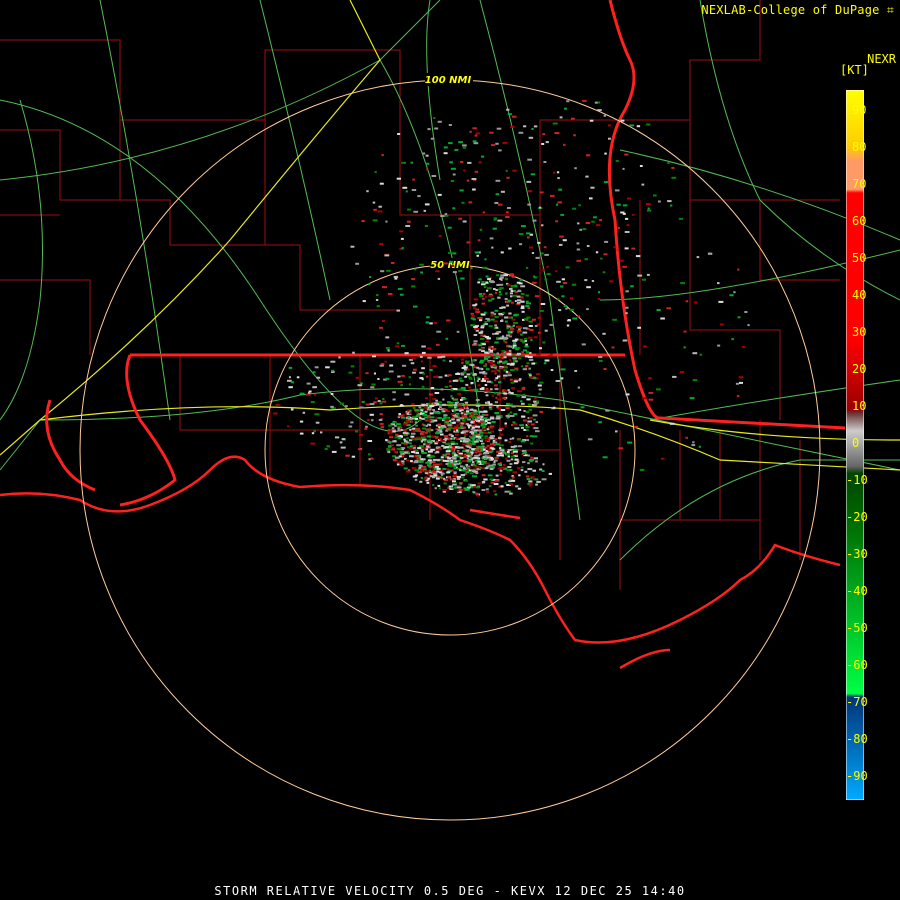 This screenshot has height=900, width=900. What do you see at coordinates (890, 10) in the screenshot?
I see `logo-icon: ⌗` at bounding box center [890, 10].